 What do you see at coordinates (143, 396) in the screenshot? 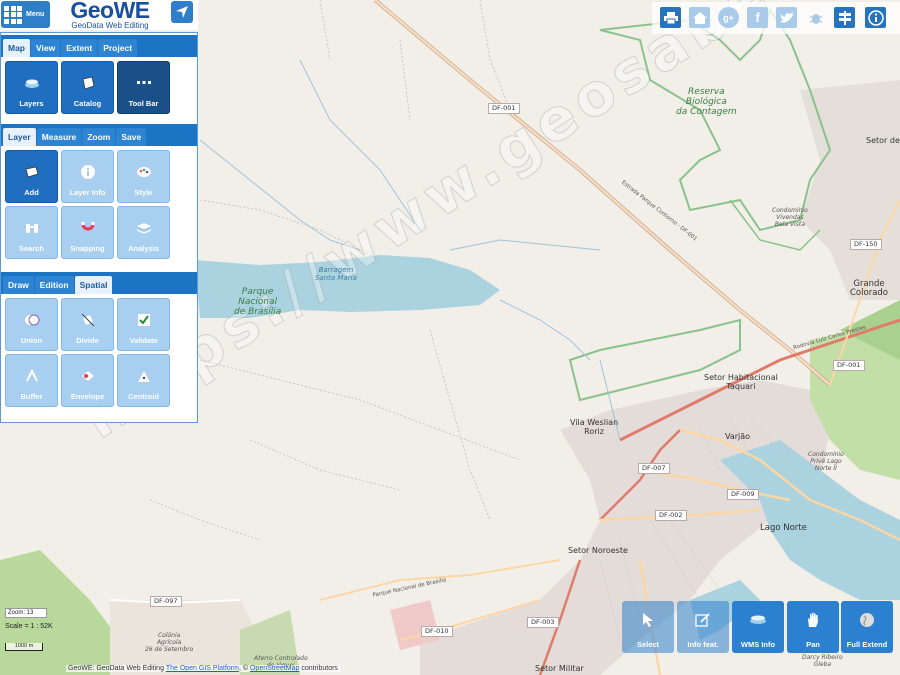
I see `centroid-label: Centroid` at bounding box center [143, 396].